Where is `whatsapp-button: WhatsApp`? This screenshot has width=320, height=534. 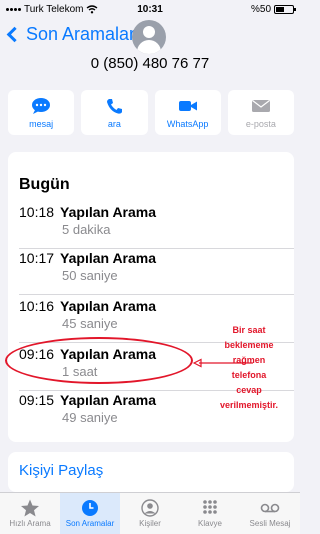
whatsapp-button: WhatsApp is located at coordinates (187, 112).